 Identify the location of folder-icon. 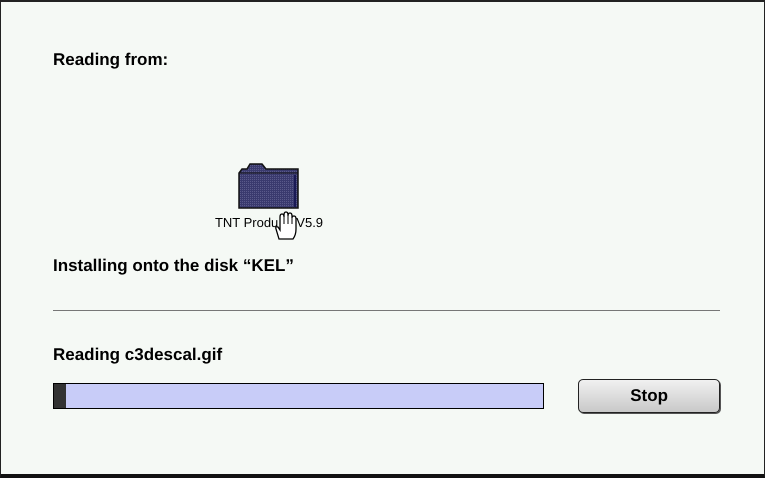
(269, 186).